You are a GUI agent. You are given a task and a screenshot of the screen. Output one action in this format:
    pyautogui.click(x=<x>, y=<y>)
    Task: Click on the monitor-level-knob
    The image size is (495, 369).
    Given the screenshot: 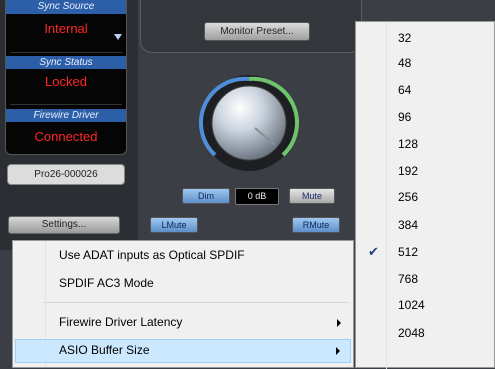 What is the action you would take?
    pyautogui.click(x=249, y=123)
    